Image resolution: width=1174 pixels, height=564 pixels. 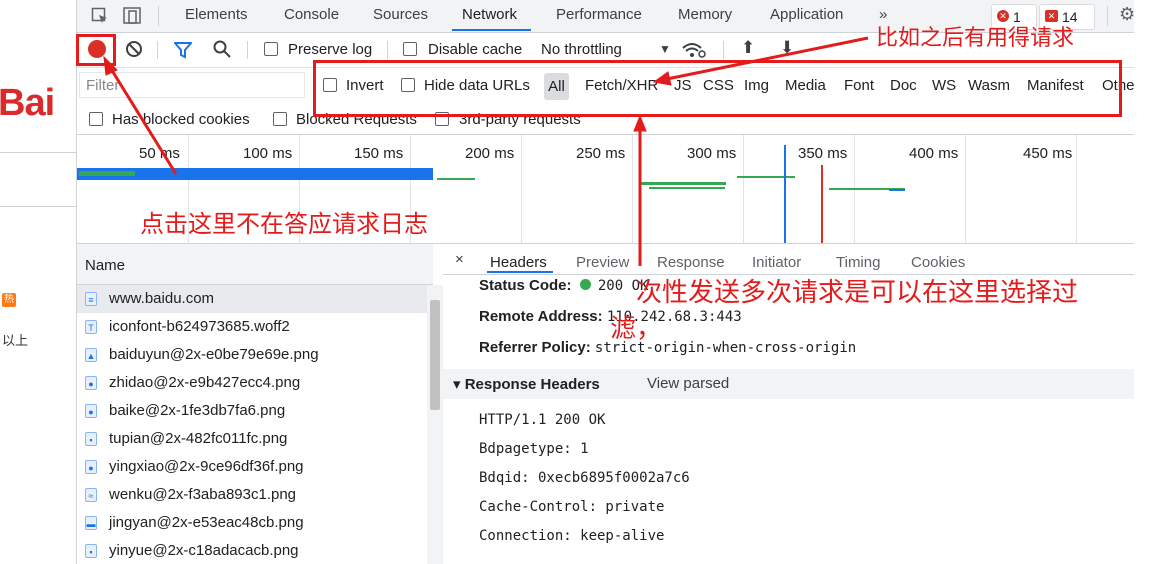 What do you see at coordinates (284, 224) in the screenshot?
I see `annotation-note-record: 点击这里不在答应请求日志` at bounding box center [284, 224].